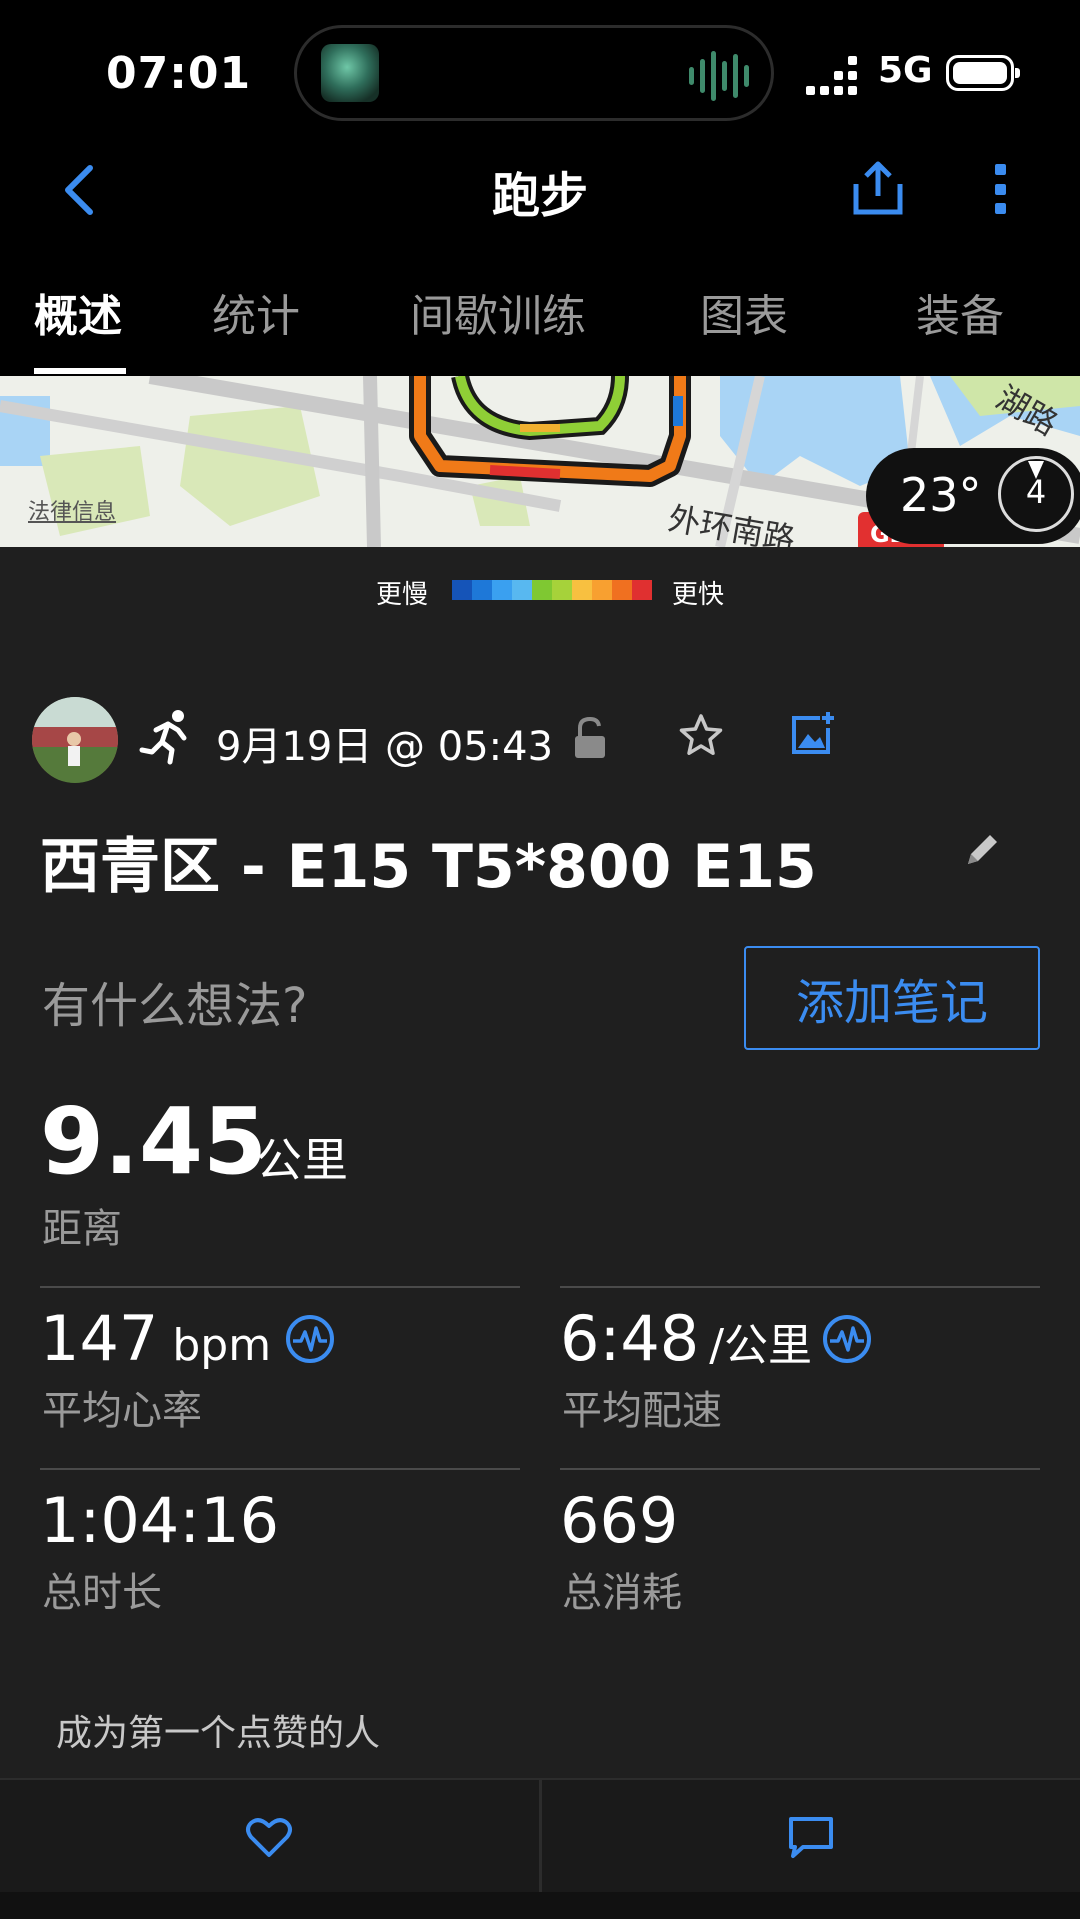  Describe the element at coordinates (983, 849) in the screenshot. I see `edit-pencil-icon` at that location.